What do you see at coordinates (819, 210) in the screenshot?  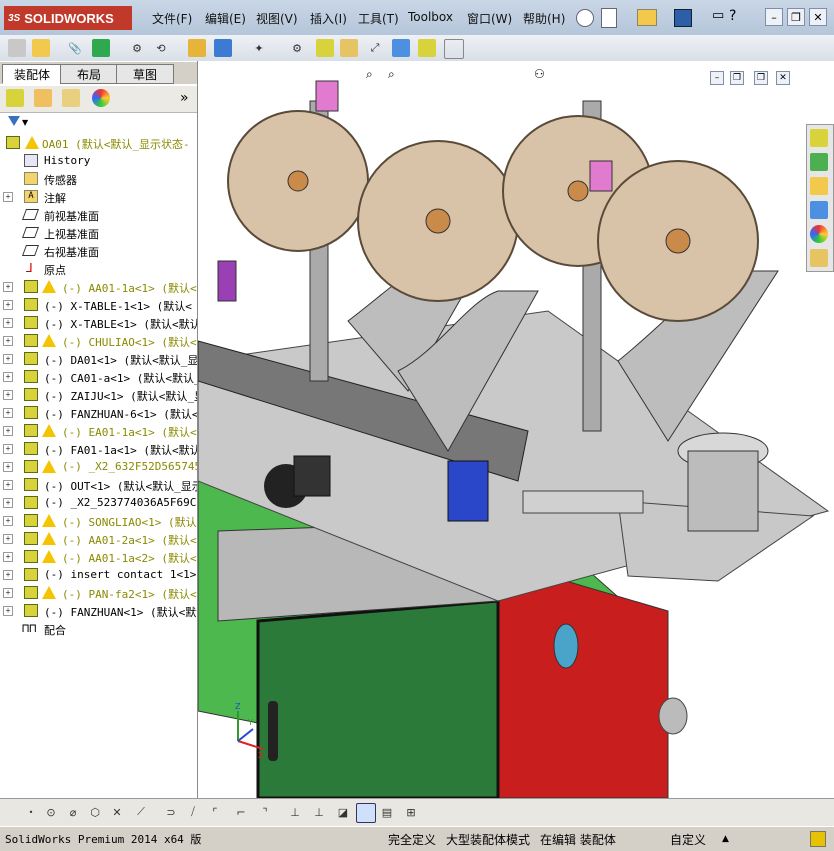 I see `view-palette-icon` at bounding box center [819, 210].